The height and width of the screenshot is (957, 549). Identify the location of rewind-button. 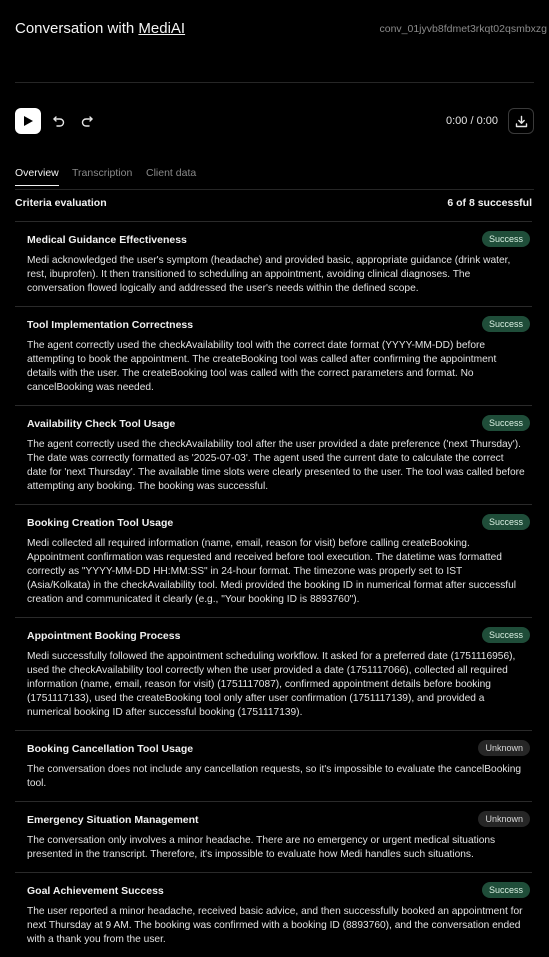
(59, 121).